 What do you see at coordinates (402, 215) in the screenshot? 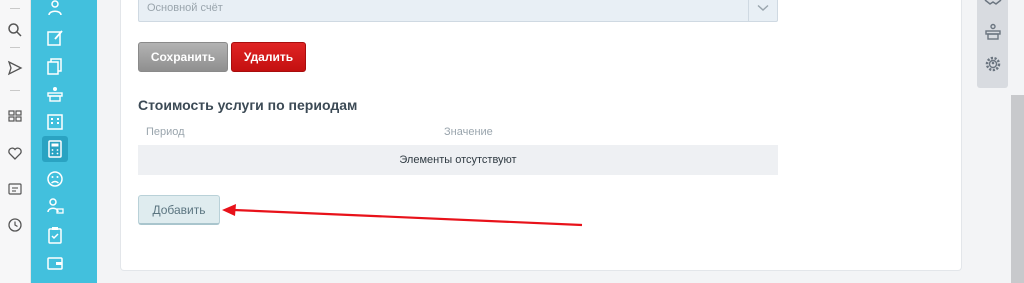
I see `annotation-arrow` at bounding box center [402, 215].